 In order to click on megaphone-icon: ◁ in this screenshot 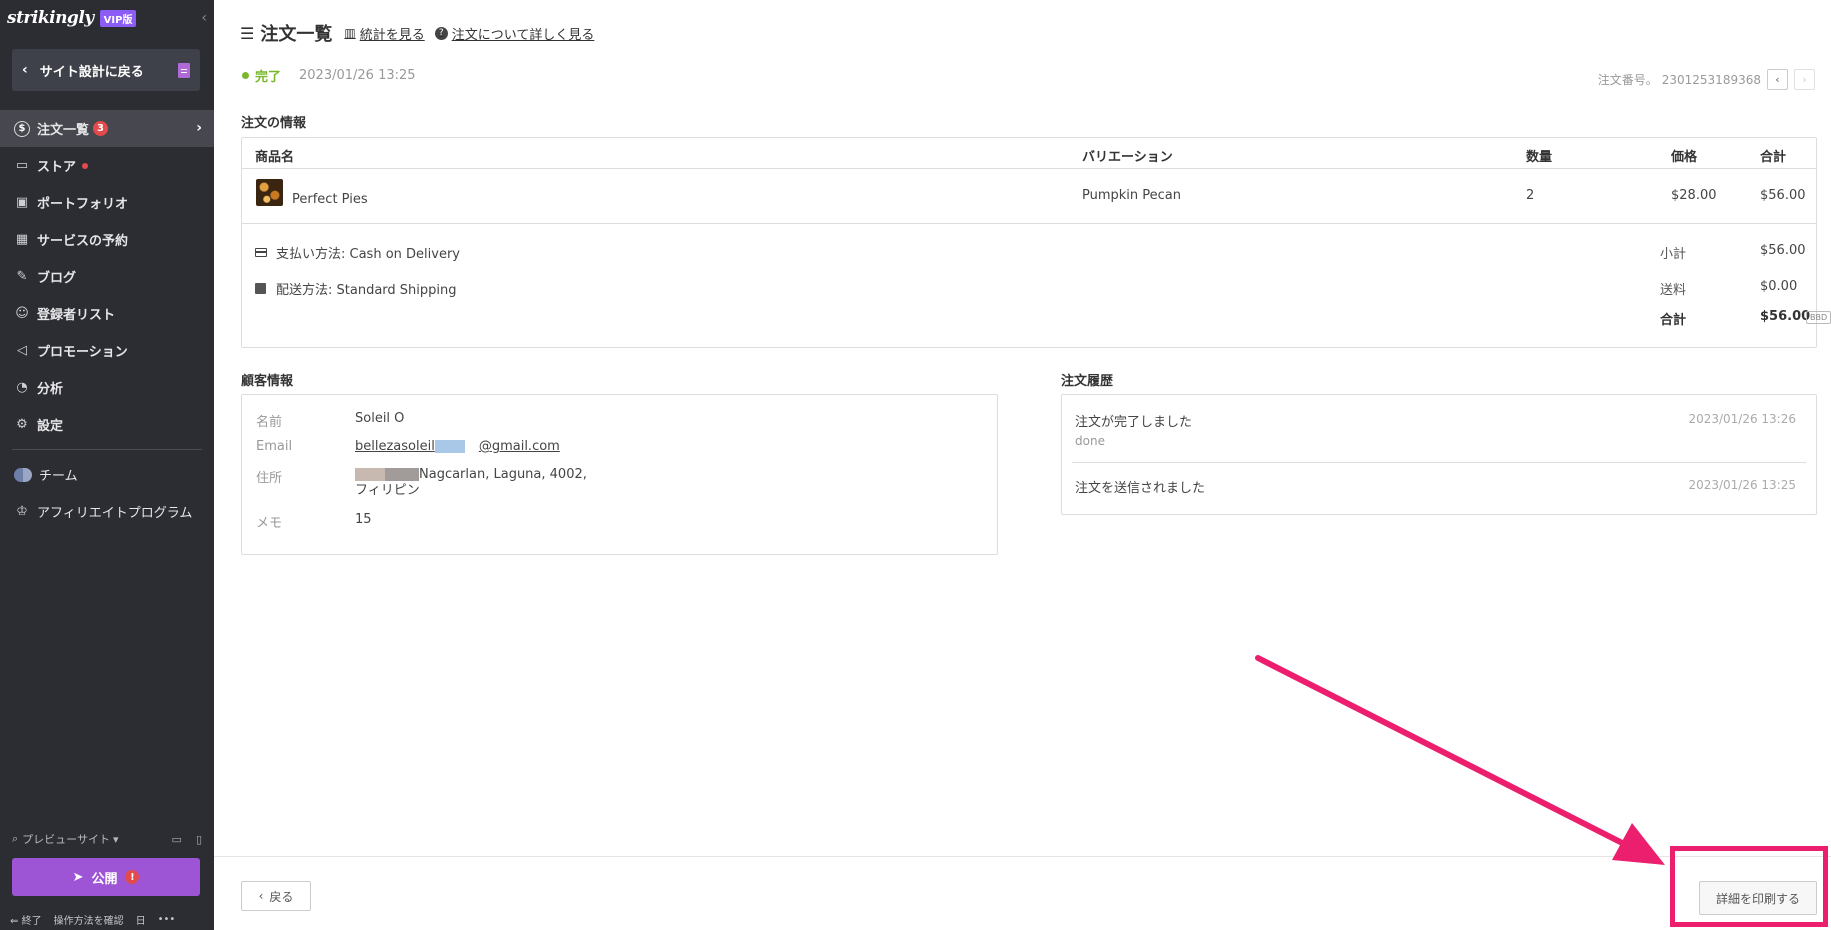, I will do `click(22, 350)`.